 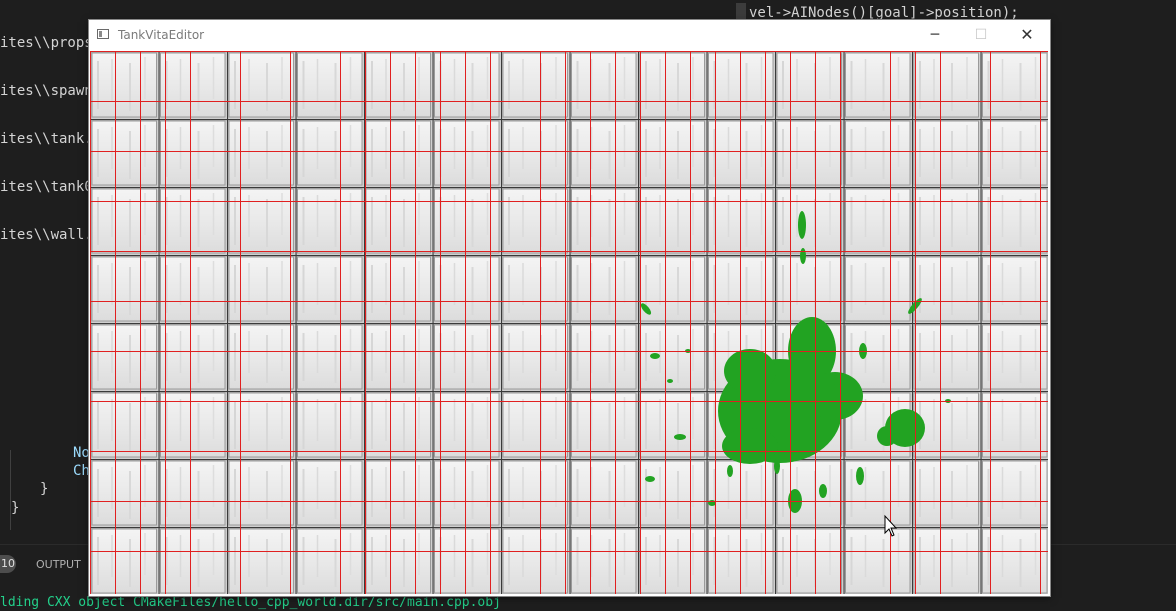 I want to click on tab-output: OUTPUT, so click(x=58, y=565).